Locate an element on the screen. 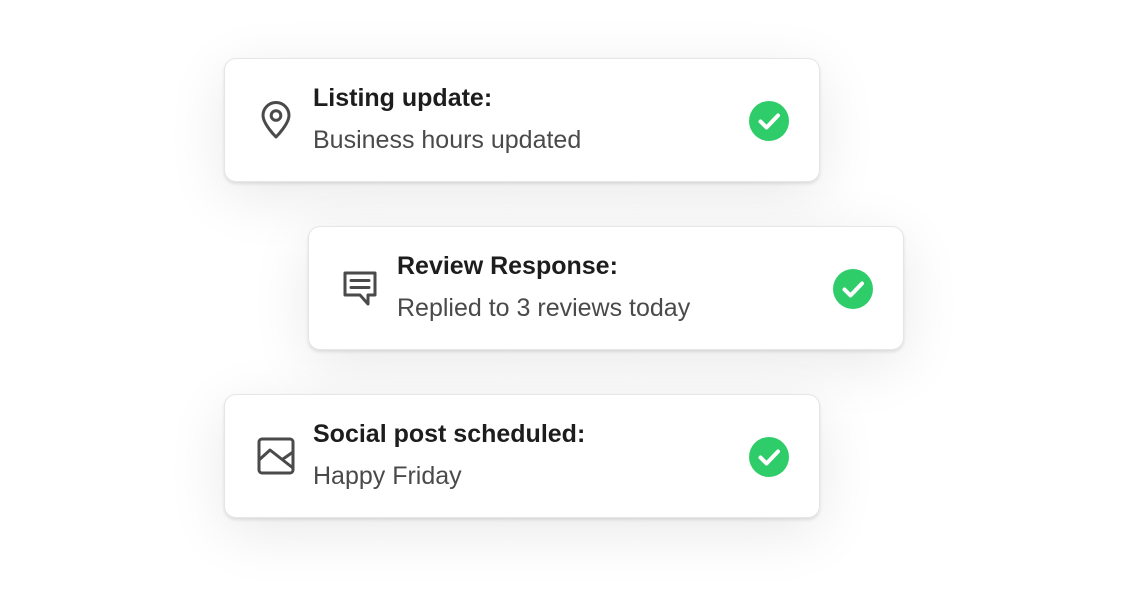 This screenshot has width=1128, height=600. card-title: Listing update: is located at coordinates (403, 98).